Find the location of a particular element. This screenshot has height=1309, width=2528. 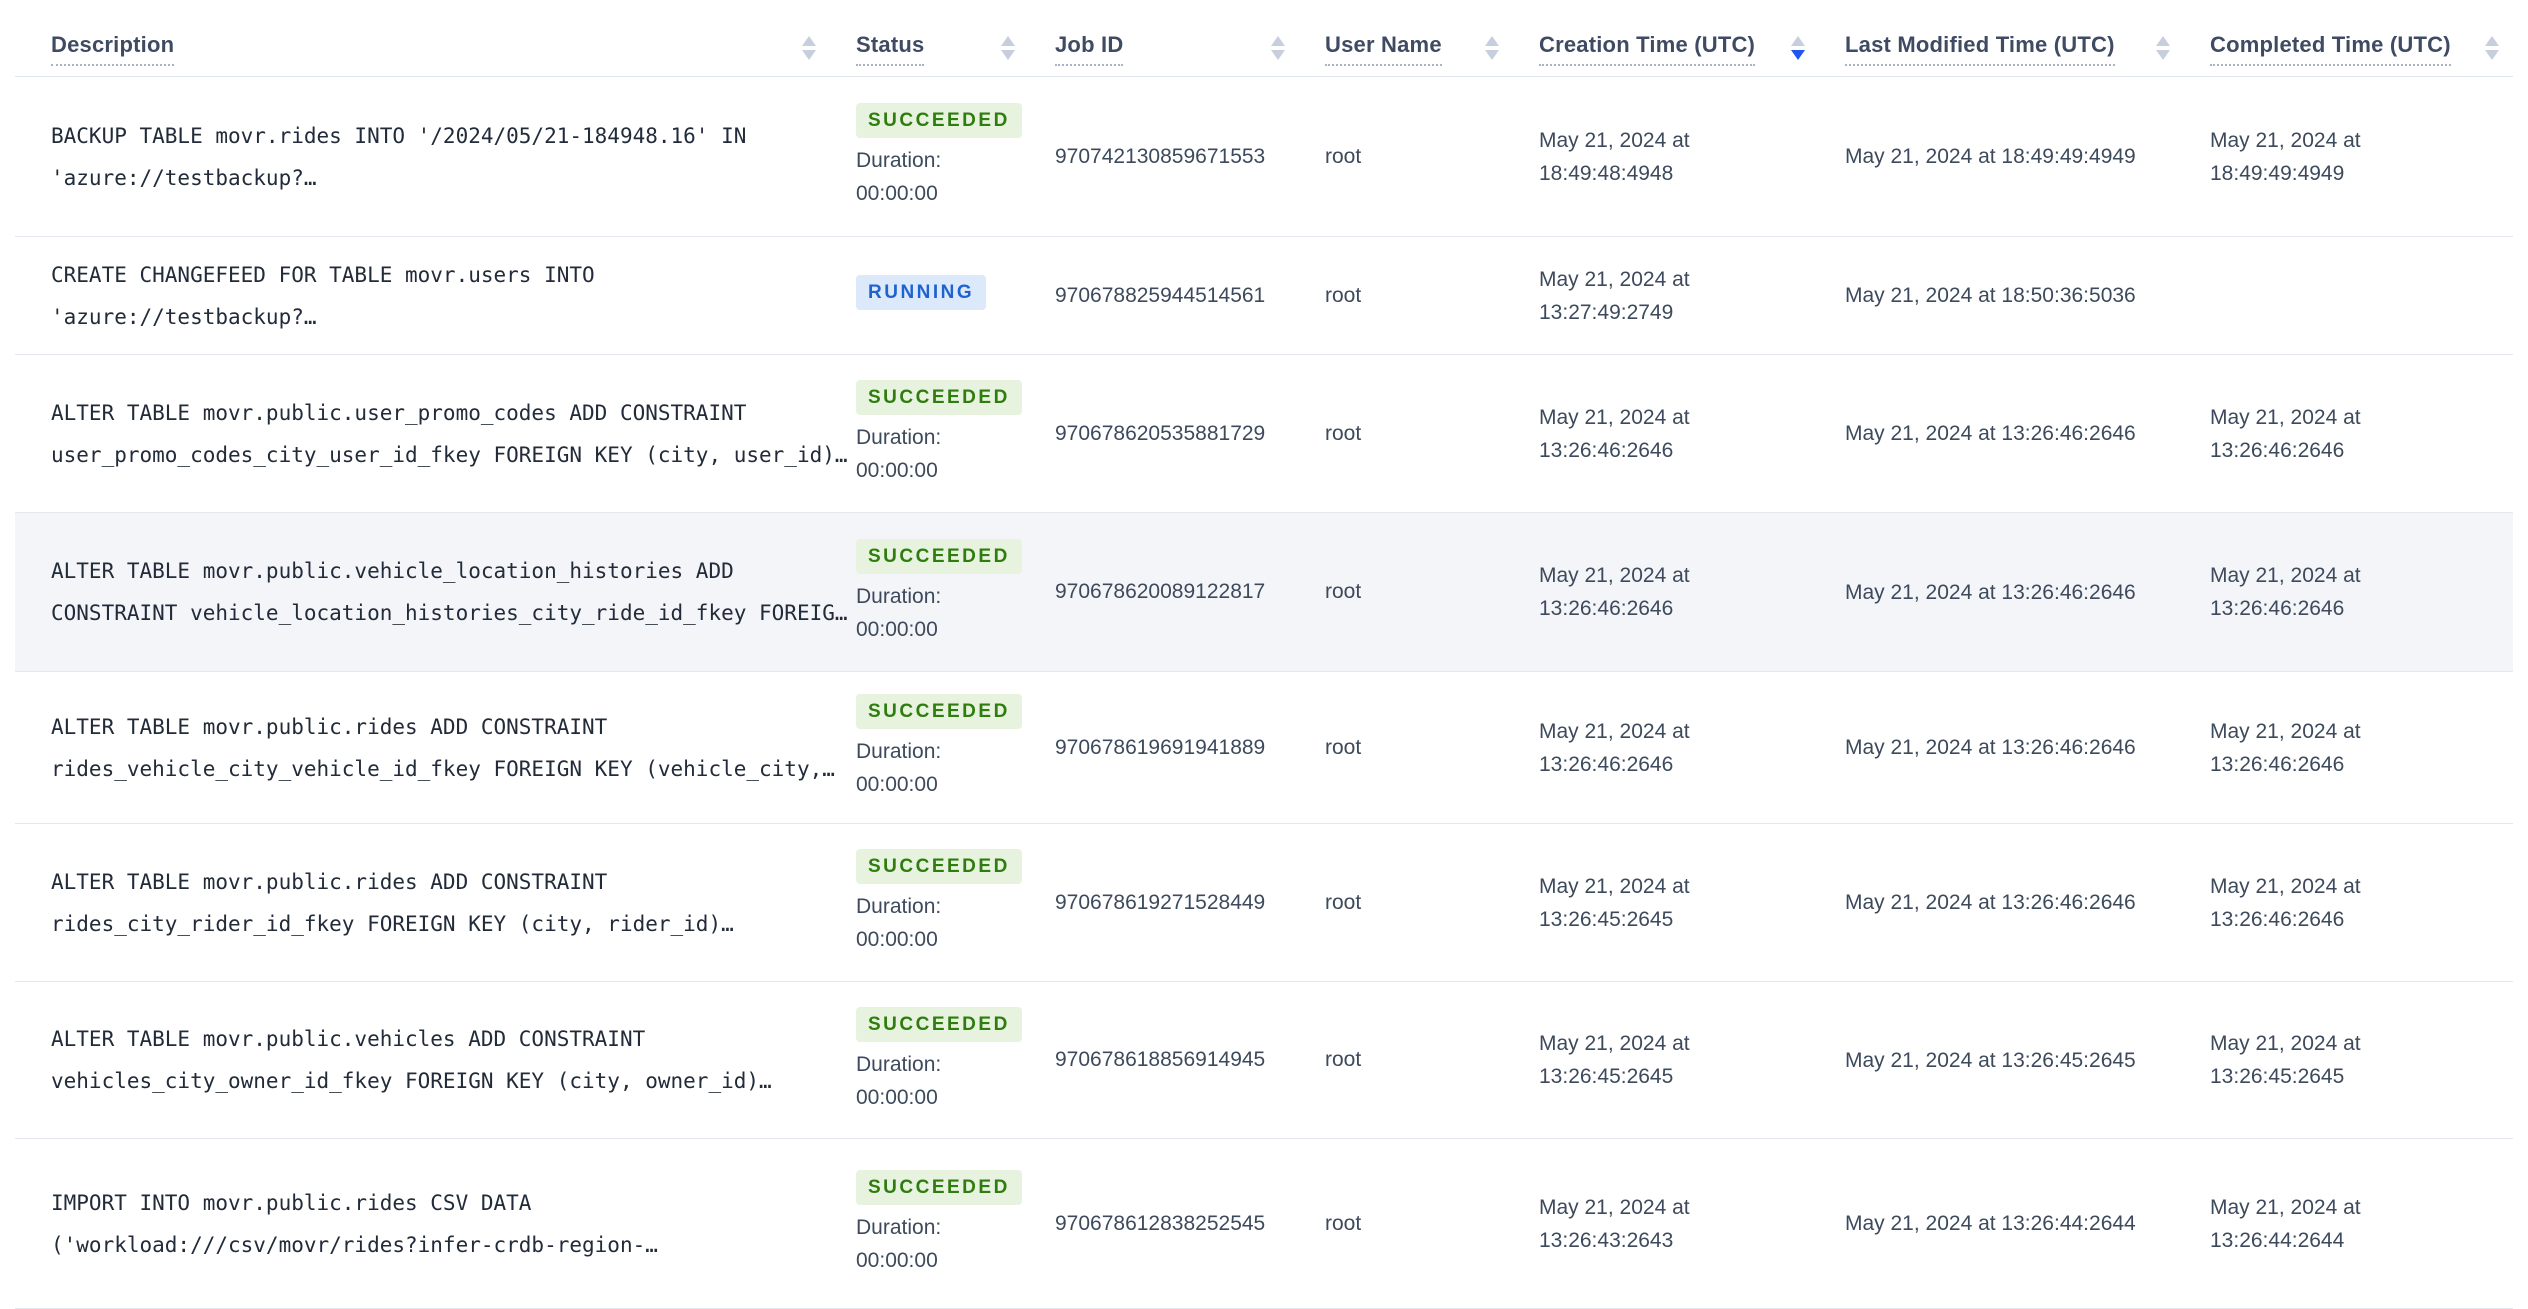

cell-job-id: 970678825944514561 is located at coordinates (1160, 295).